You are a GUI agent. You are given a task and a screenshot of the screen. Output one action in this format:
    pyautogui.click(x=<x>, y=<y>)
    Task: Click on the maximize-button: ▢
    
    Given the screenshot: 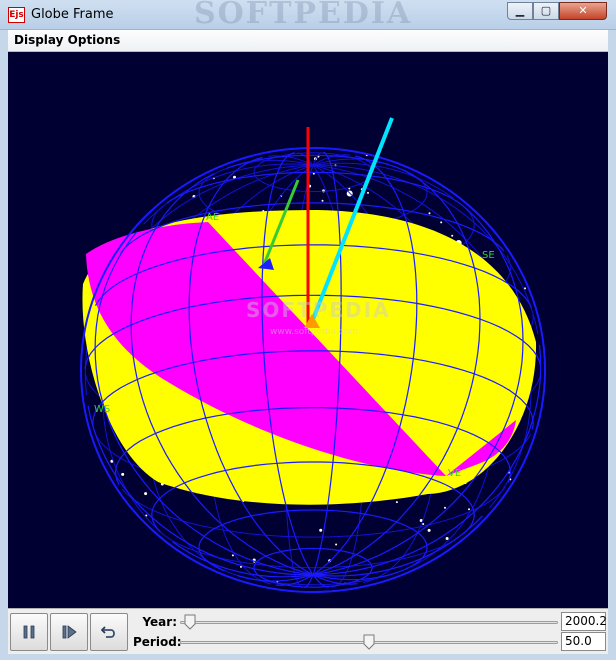 What is the action you would take?
    pyautogui.click(x=546, y=11)
    